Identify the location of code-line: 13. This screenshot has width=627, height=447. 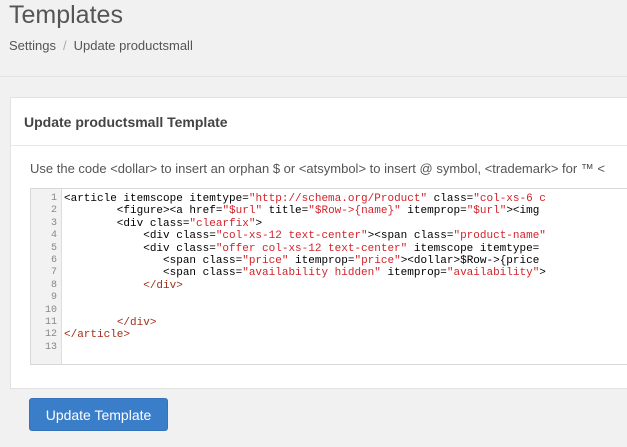
(329, 348).